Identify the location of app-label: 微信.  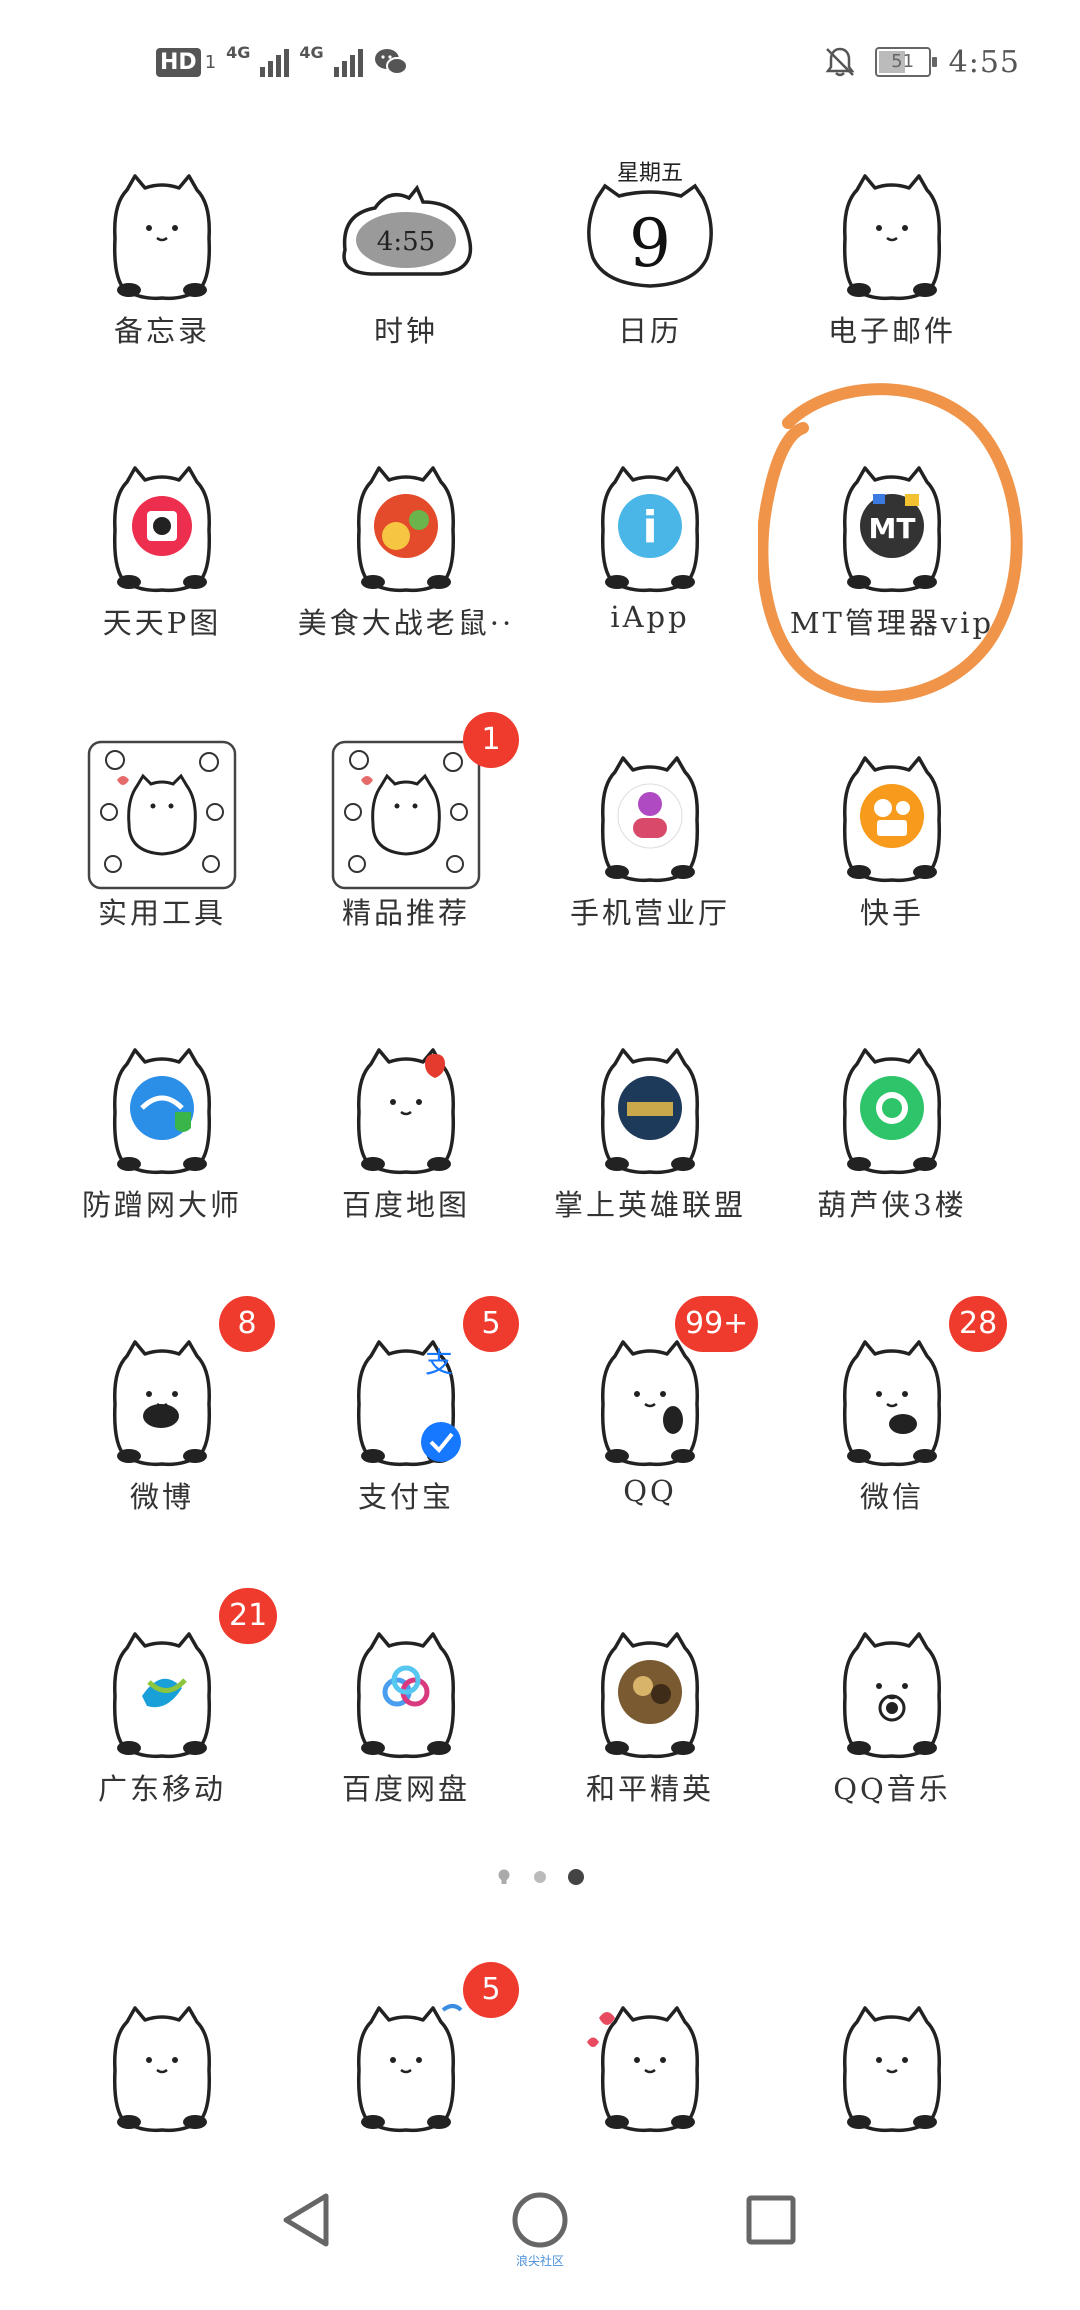
(891, 1497).